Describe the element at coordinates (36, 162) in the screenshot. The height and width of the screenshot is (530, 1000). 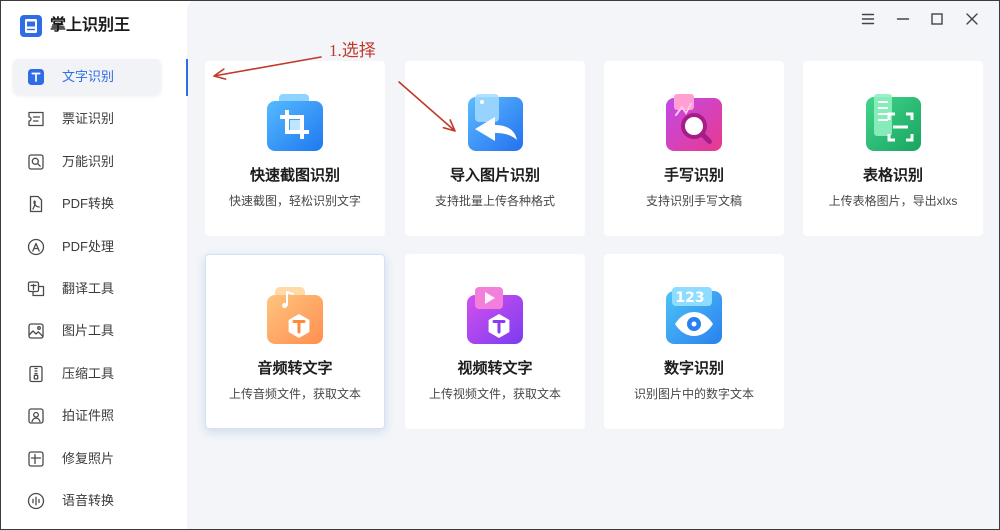
I see `universal-scan-icon` at that location.